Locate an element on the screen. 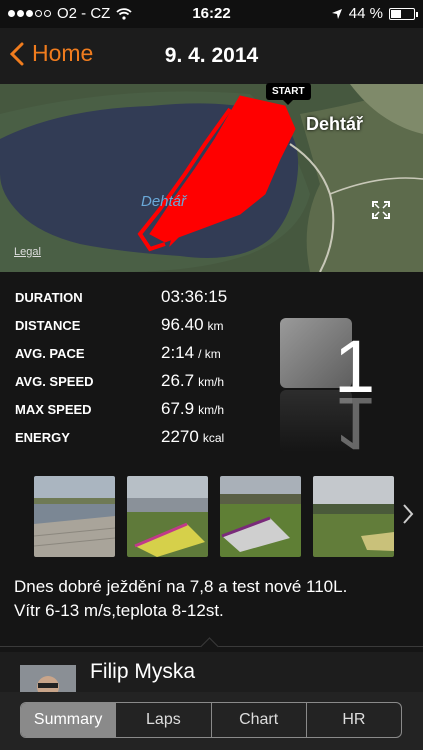  status-right: 44 % is located at coordinates (374, 13).